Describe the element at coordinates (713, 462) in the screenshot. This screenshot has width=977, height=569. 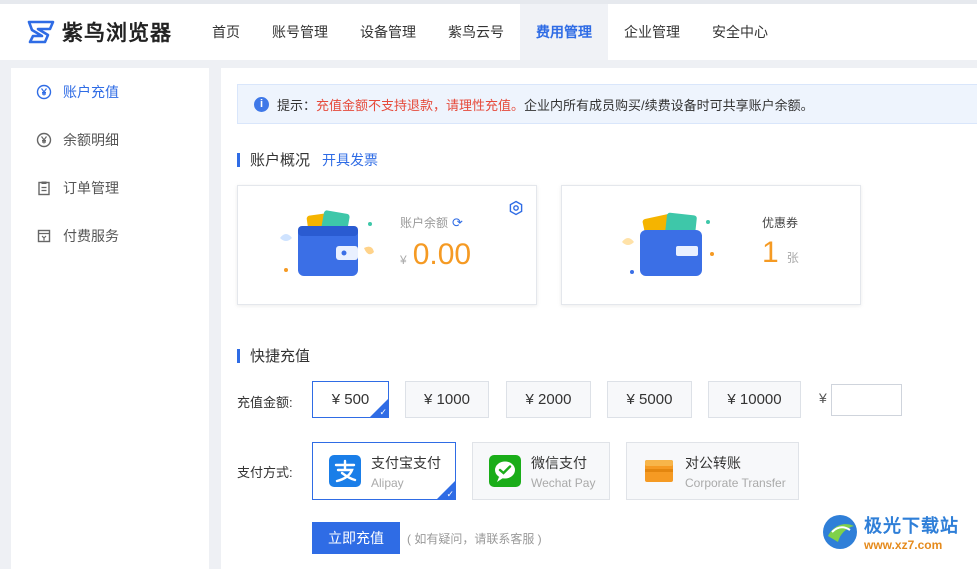
I see `pay-option-name: 对公转账` at that location.